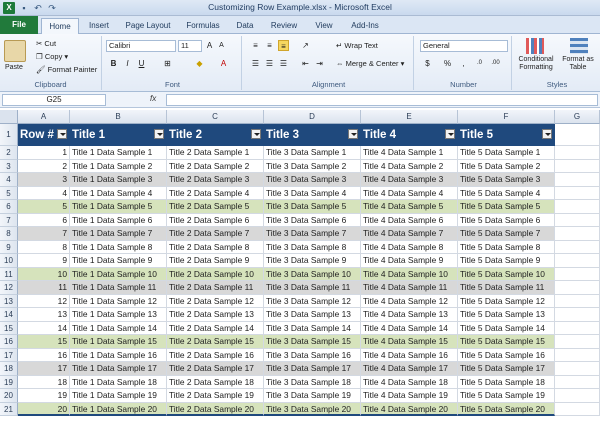  I want to click on table-cell: Title 3 Data Sample 20, so click(312, 409).